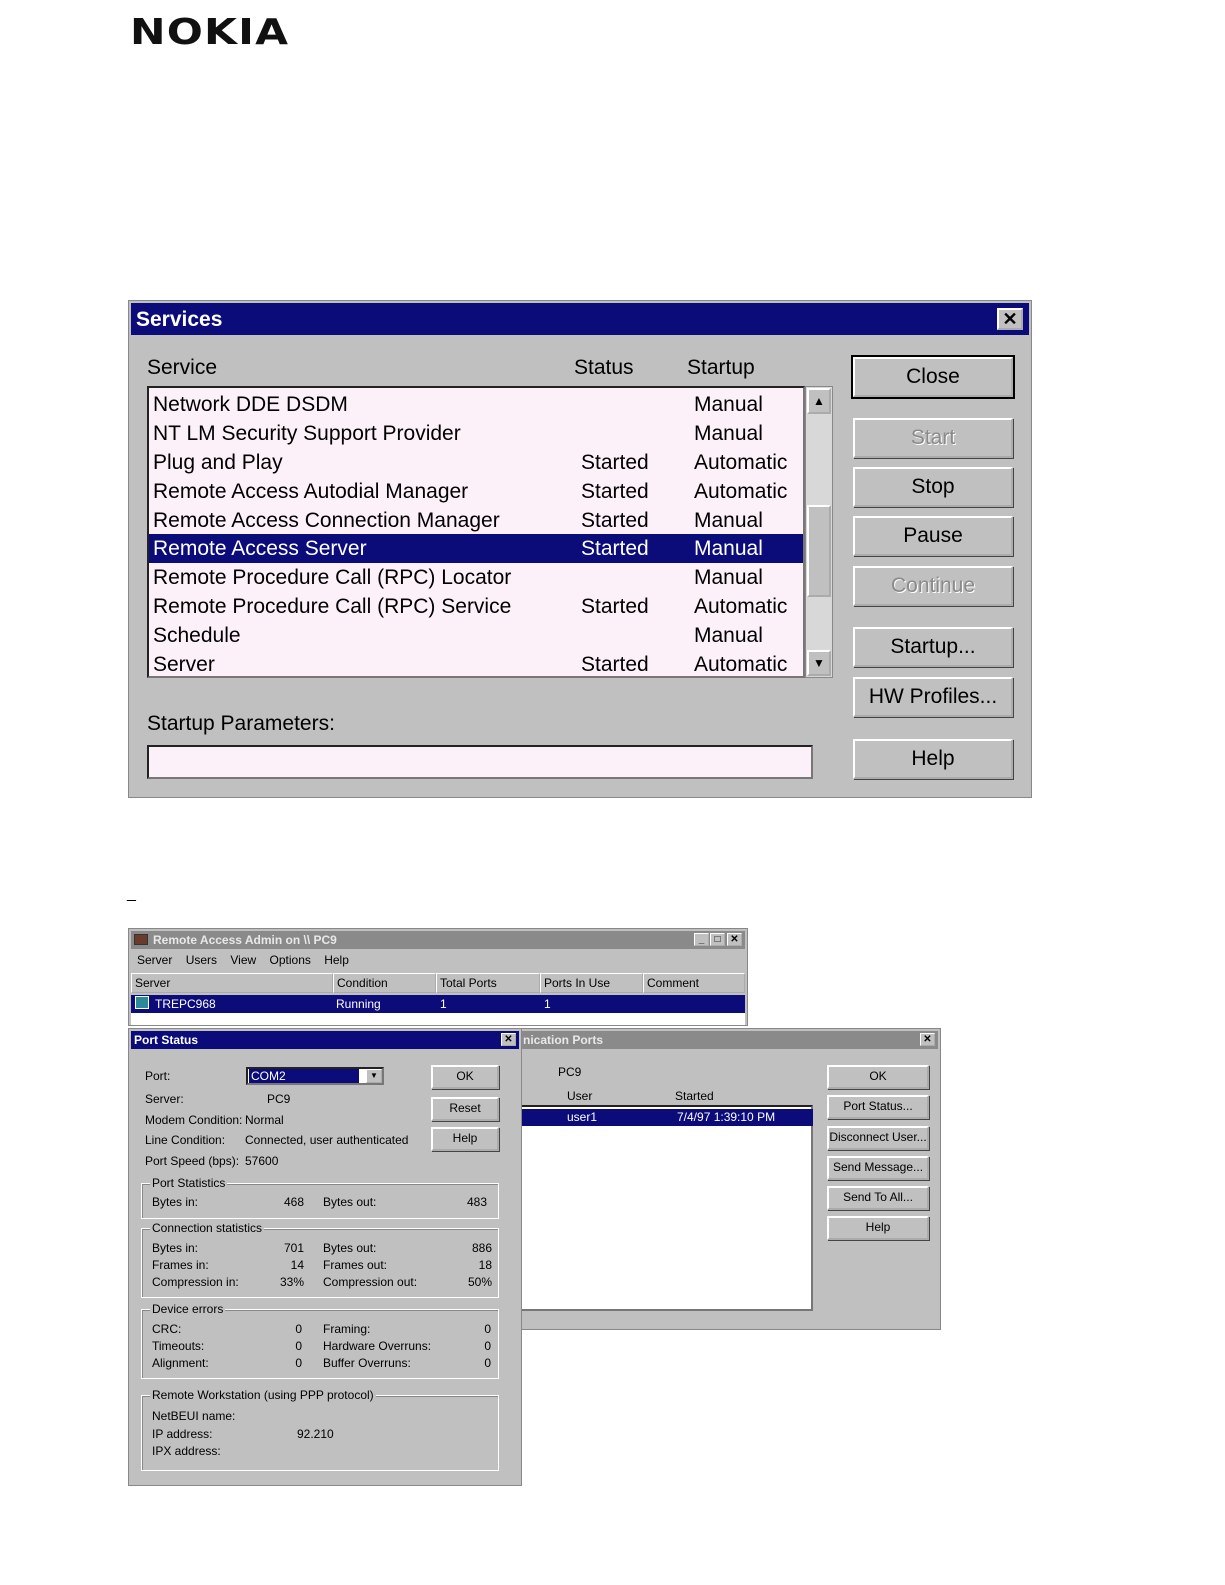 The height and width of the screenshot is (1585, 1225). I want to click on list-item: Network DDE DSDM Manual, so click(476, 404).